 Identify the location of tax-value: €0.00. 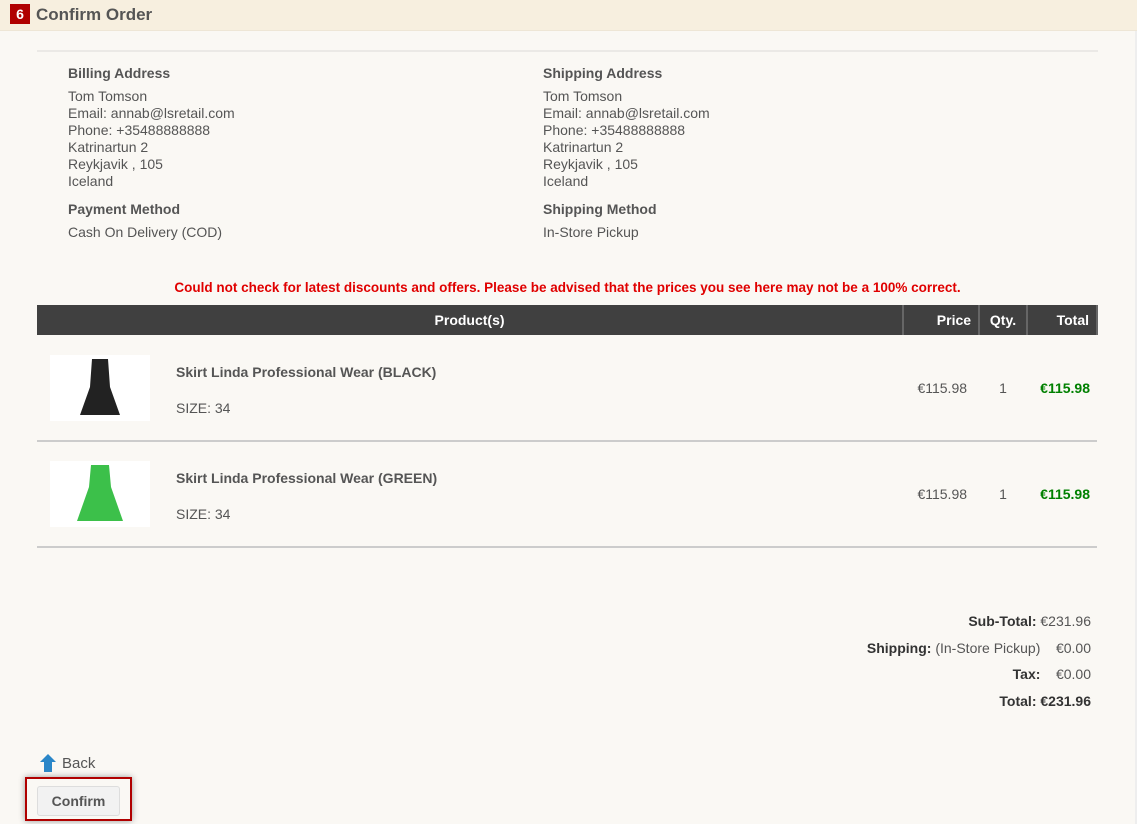
(1073, 674).